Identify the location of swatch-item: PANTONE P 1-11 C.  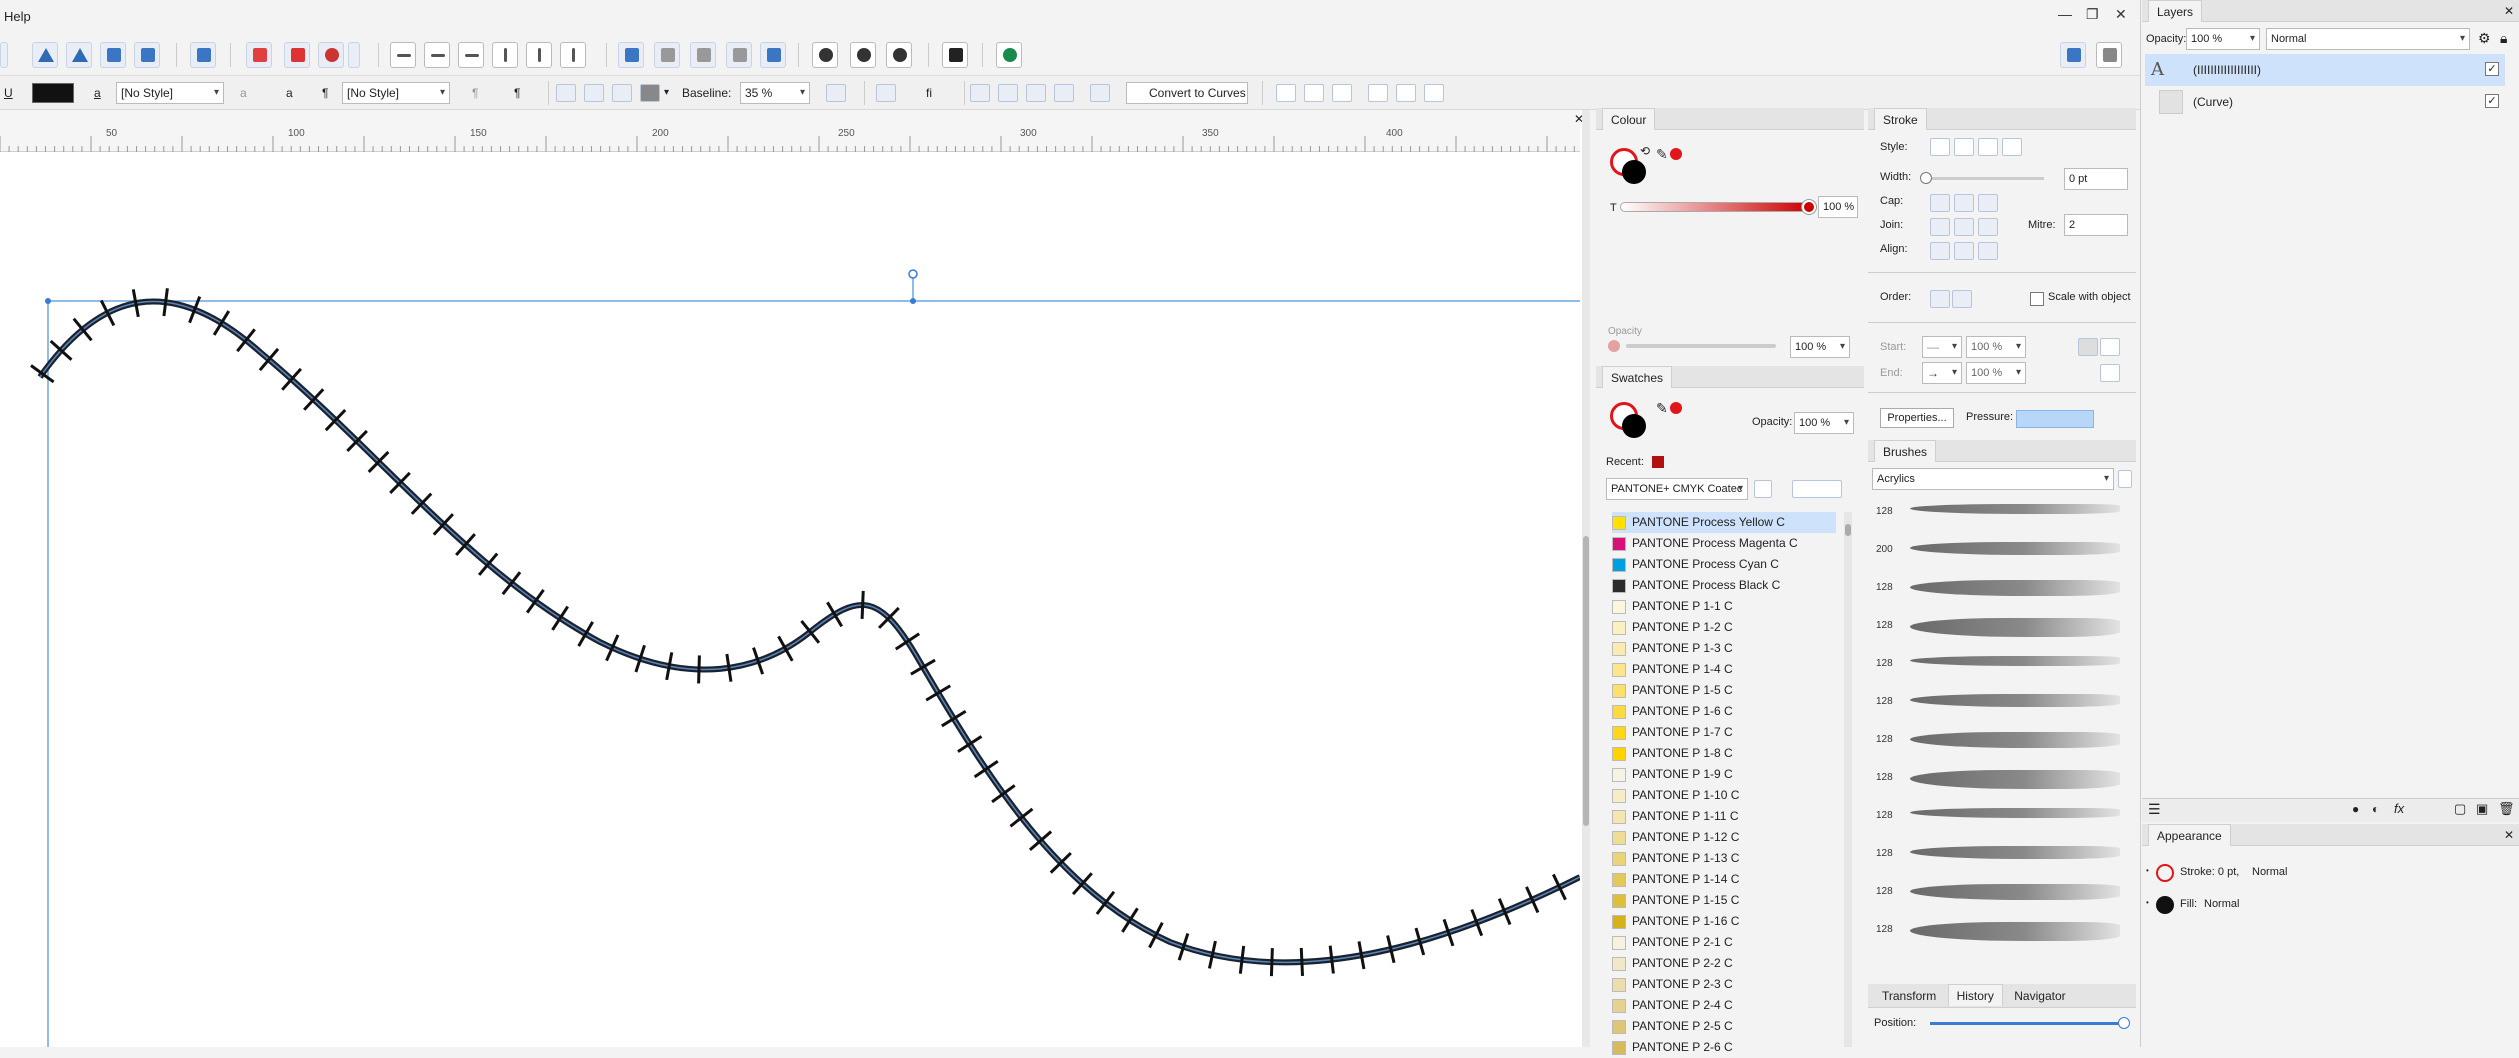
(1724, 816).